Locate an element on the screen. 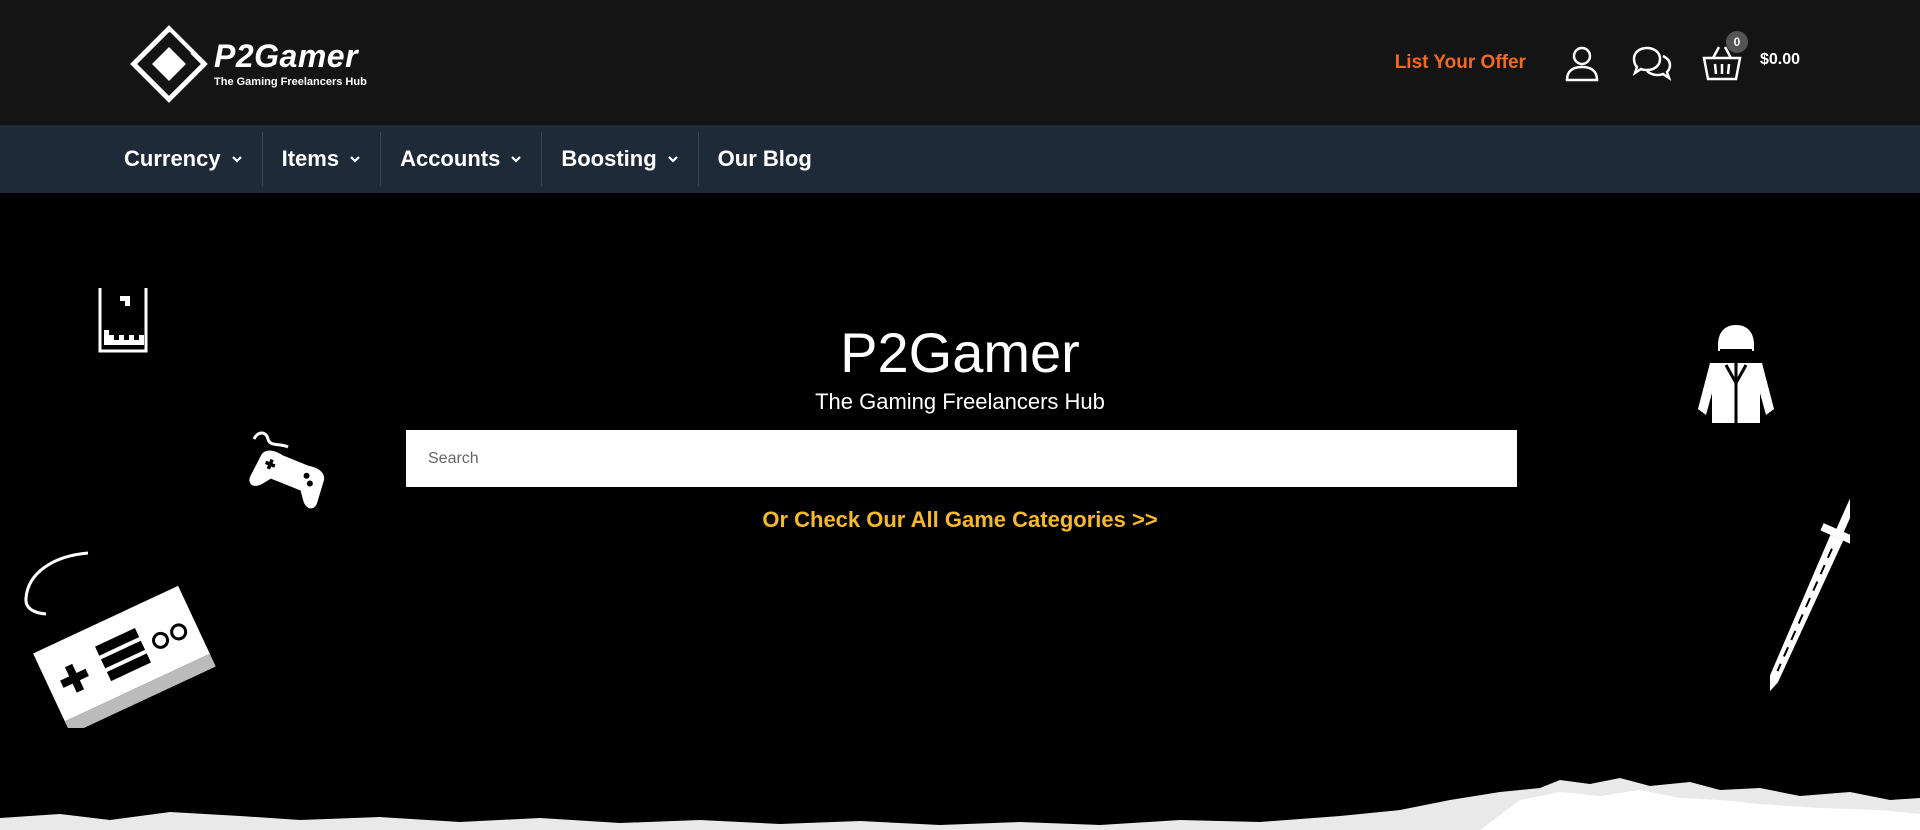 The height and width of the screenshot is (830, 1920). cart-total: $0.00 is located at coordinates (1779, 59).